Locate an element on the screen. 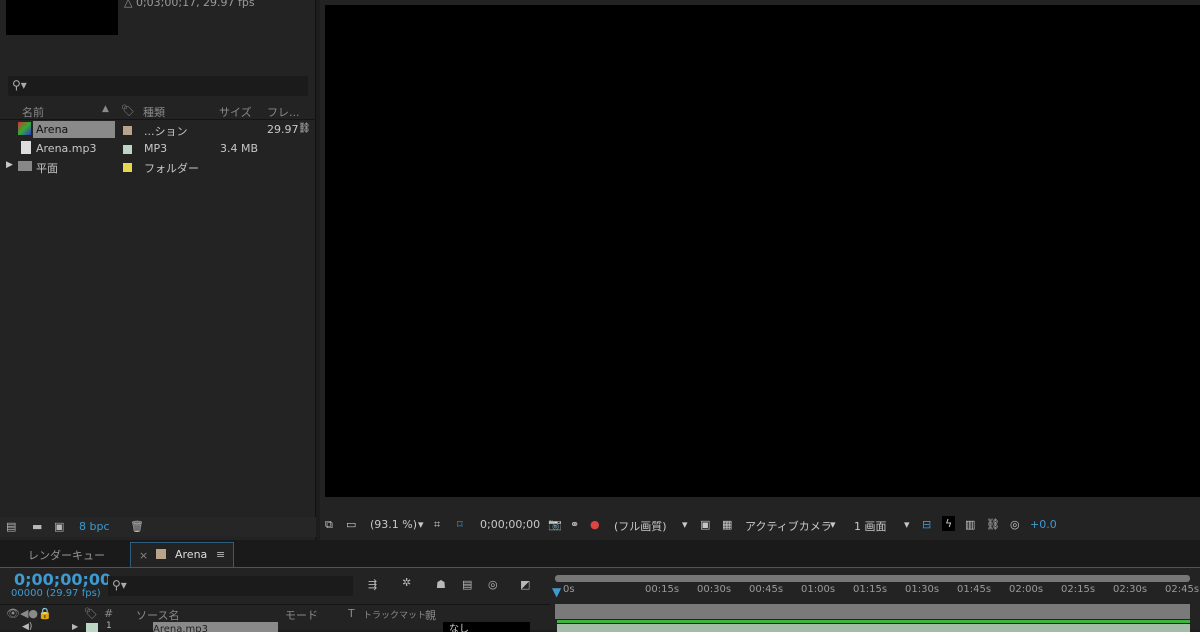  exposure-value: +0.0 is located at coordinates (1043, 524).